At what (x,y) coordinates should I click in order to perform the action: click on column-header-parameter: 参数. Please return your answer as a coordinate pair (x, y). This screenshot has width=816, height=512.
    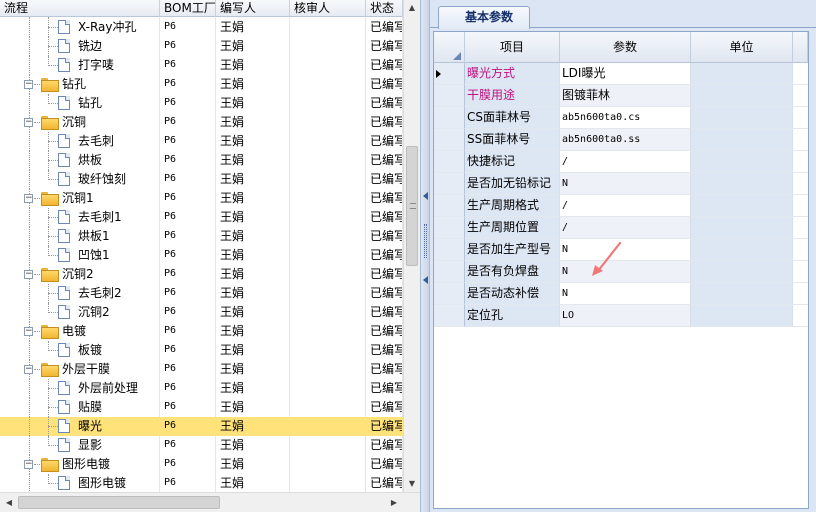
    Looking at the image, I should click on (625, 47).